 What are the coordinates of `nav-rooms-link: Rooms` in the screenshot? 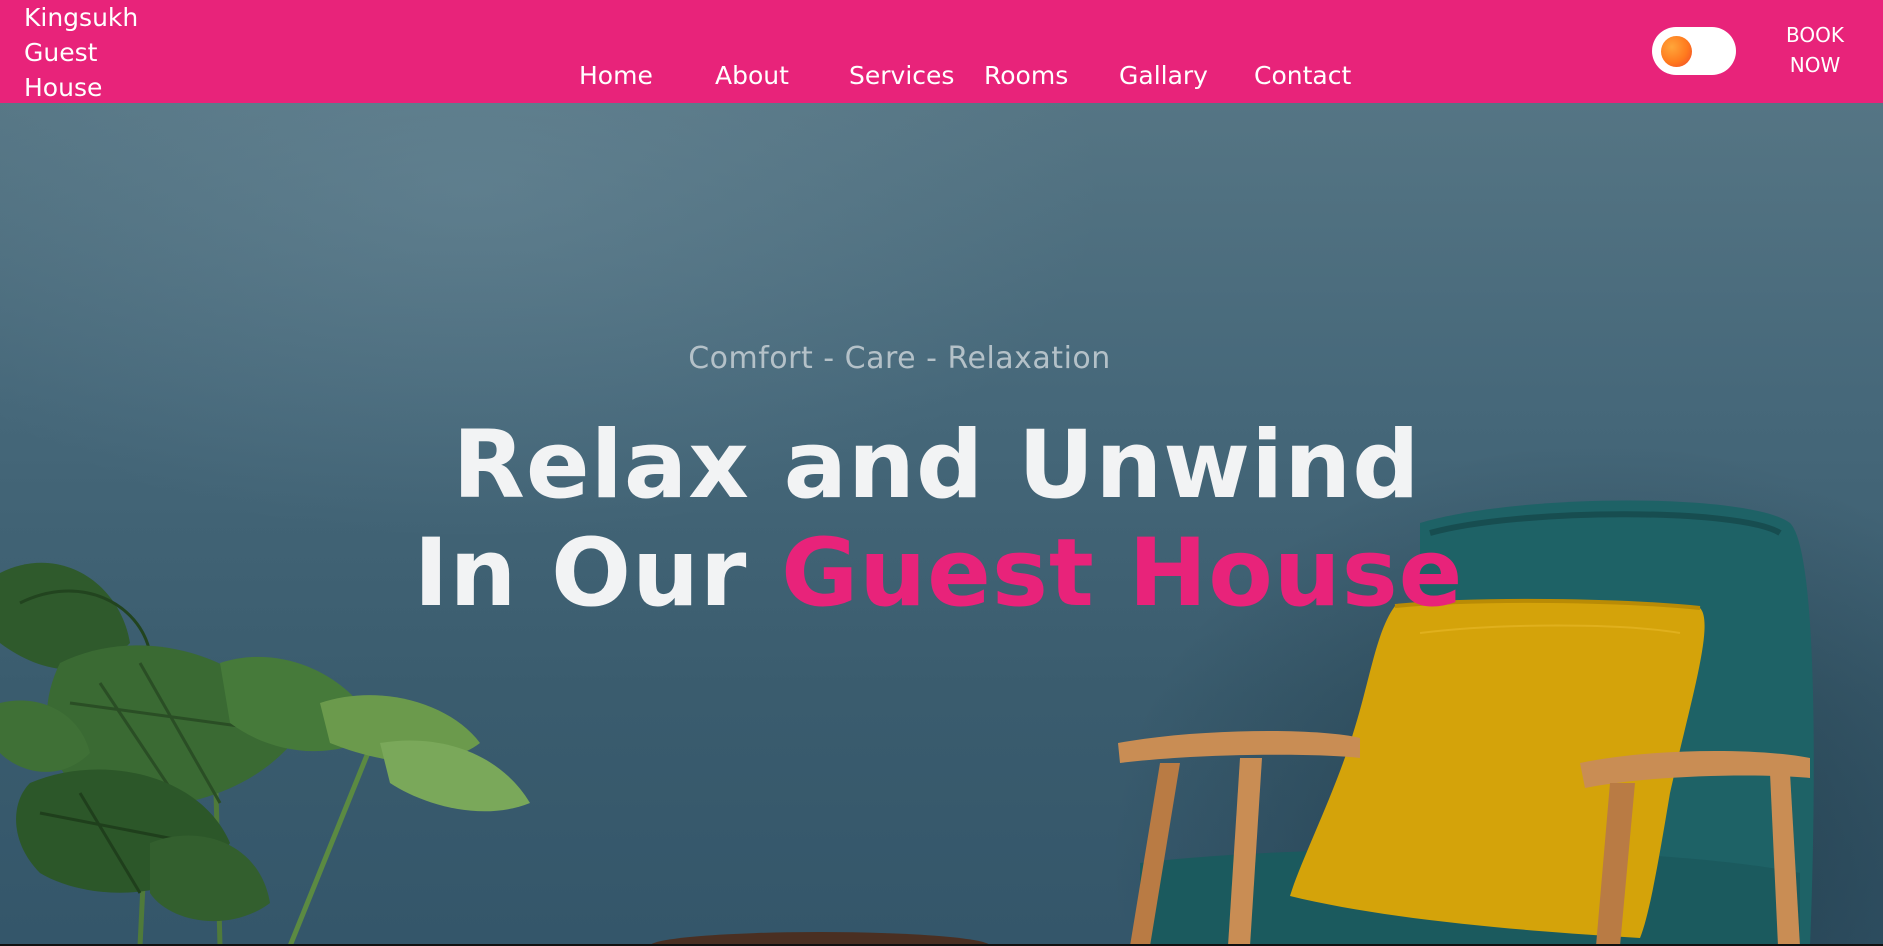 It's located at (1026, 76).